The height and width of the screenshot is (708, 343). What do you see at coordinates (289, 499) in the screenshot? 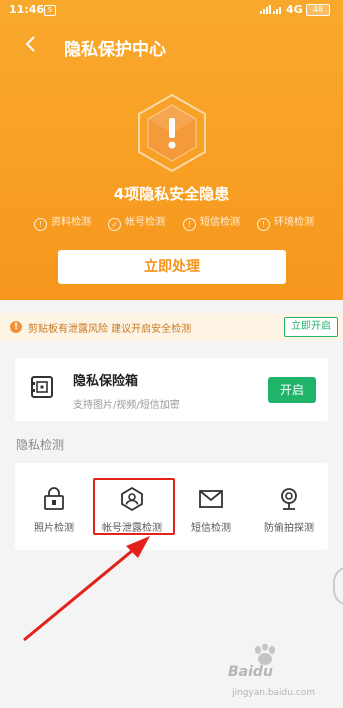
I see `camera-icon` at bounding box center [289, 499].